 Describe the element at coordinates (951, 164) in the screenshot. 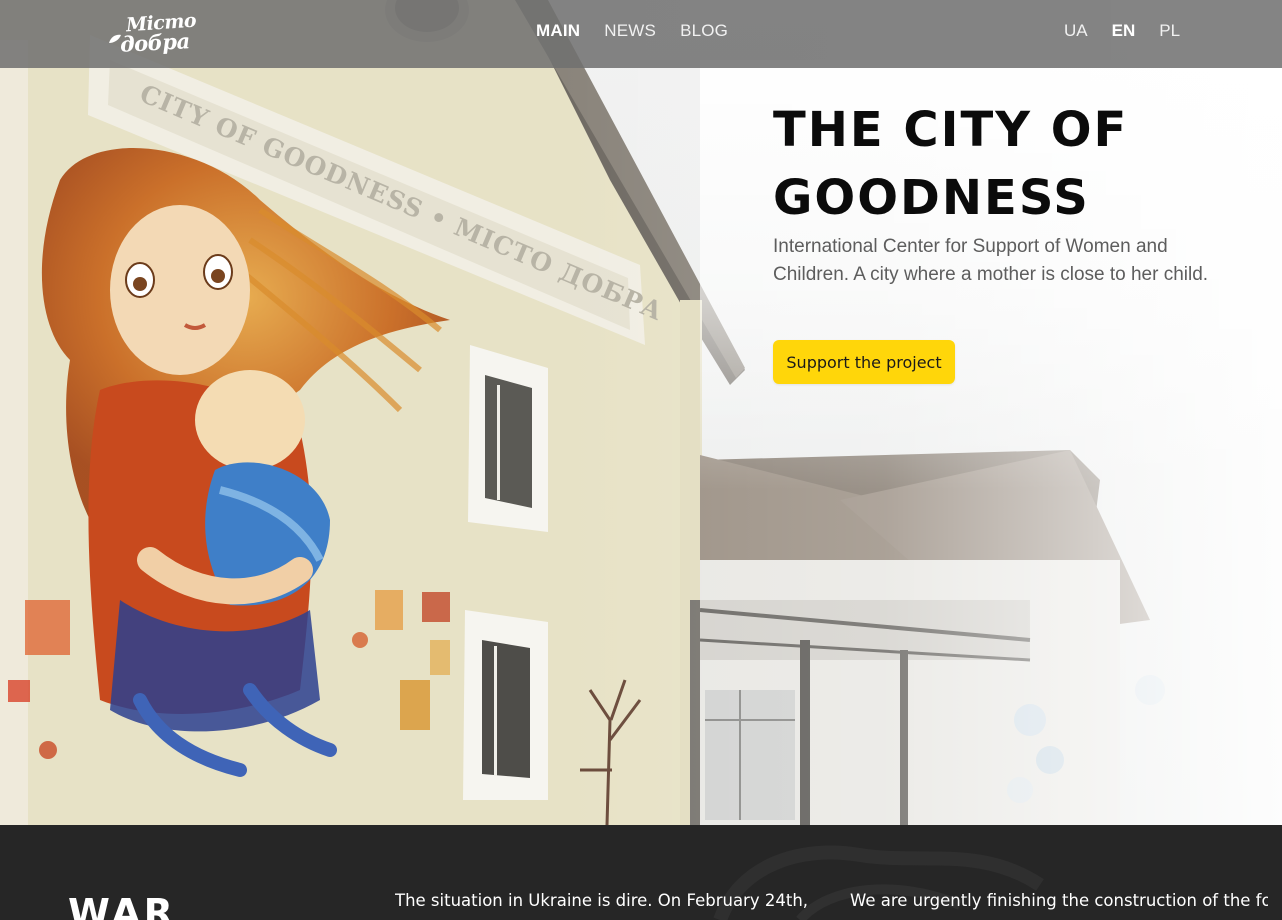

I see `hero-title: THE CITY OF GOODNESS` at that location.